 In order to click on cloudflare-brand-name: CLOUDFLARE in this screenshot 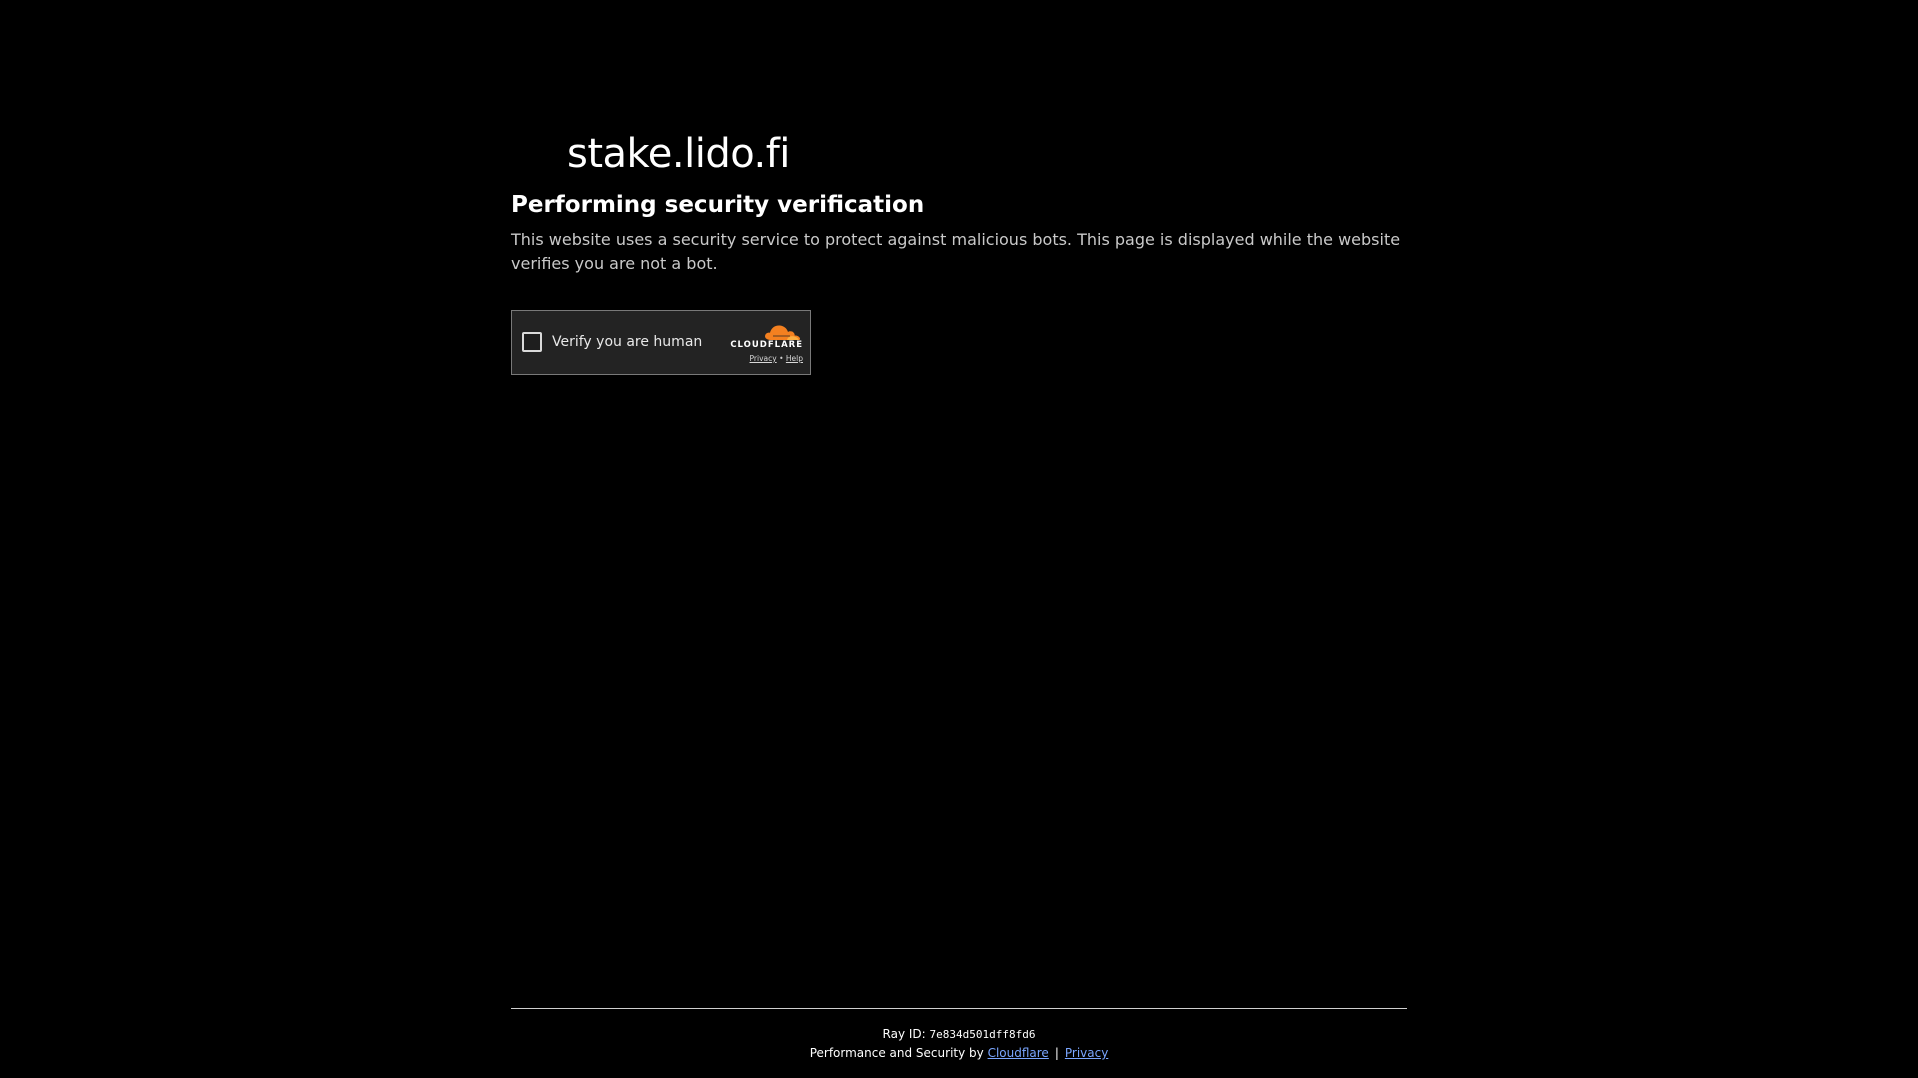, I will do `click(766, 345)`.